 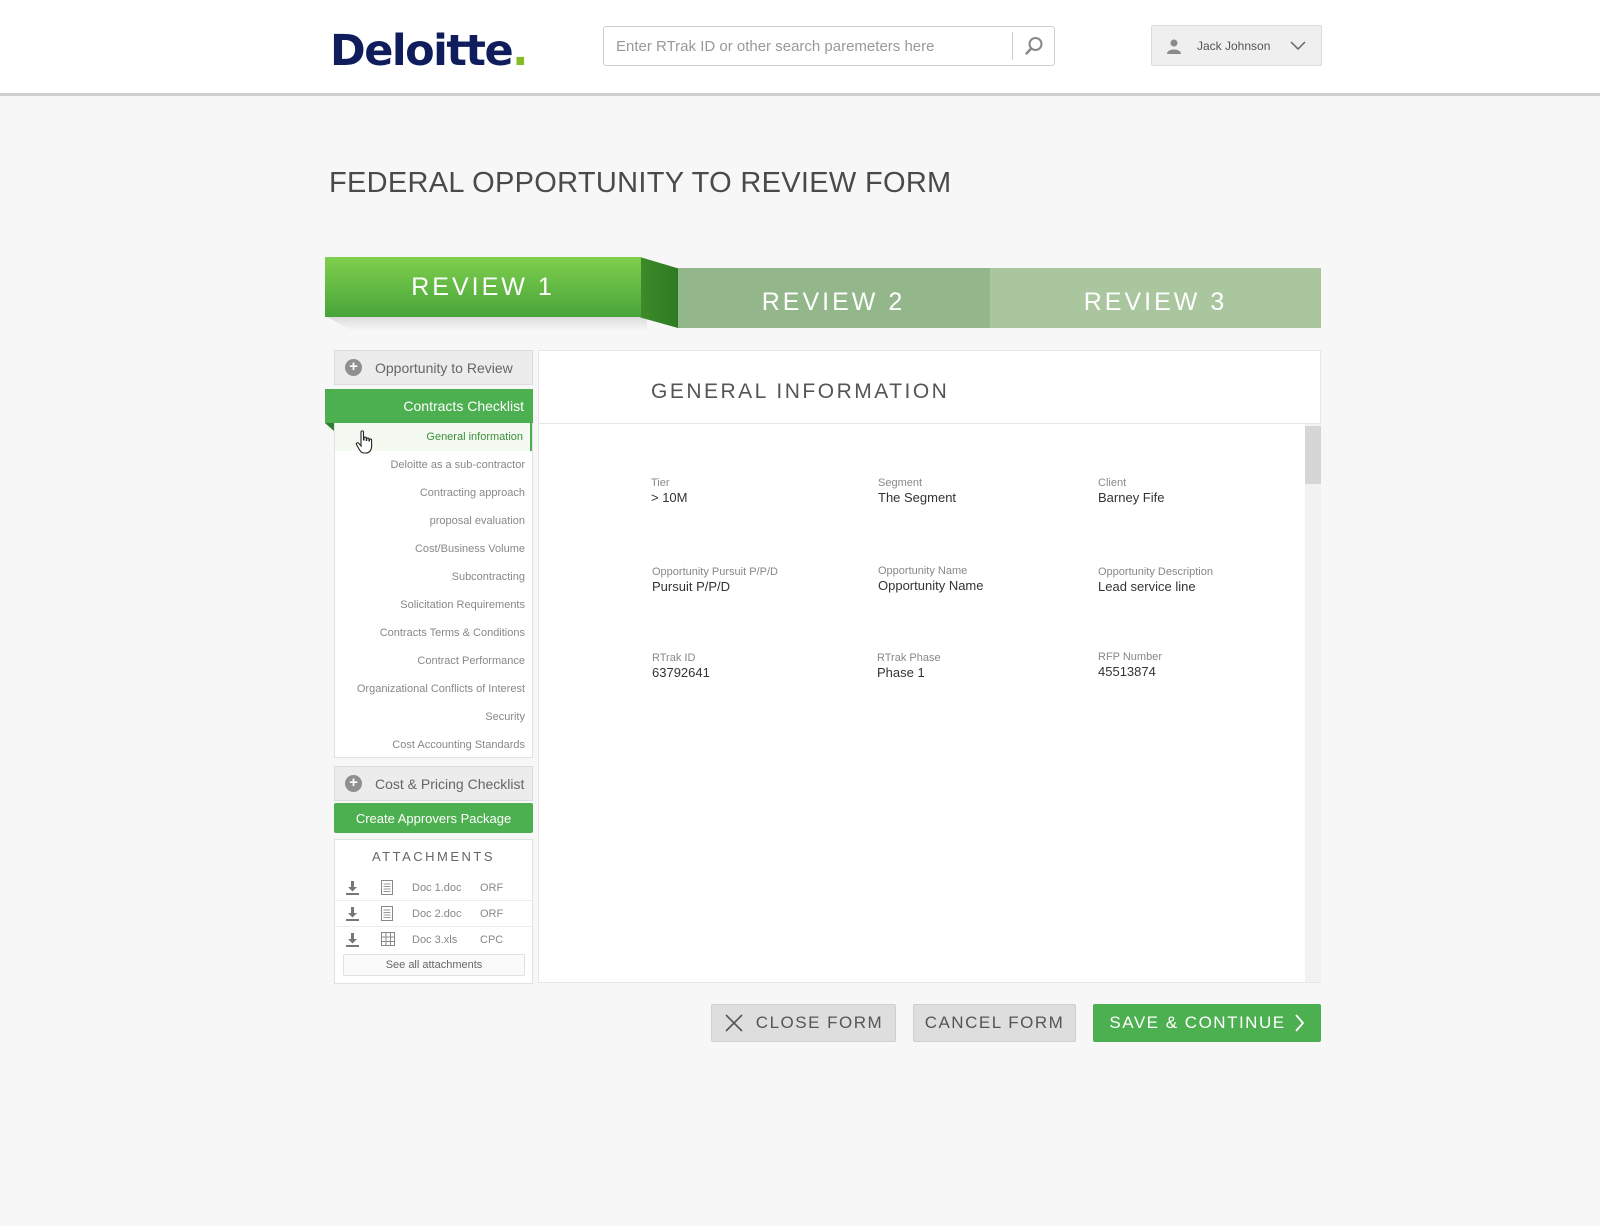 I want to click on save-continue-button: SAVE & CONTINUE, so click(x=1207, y=1023).